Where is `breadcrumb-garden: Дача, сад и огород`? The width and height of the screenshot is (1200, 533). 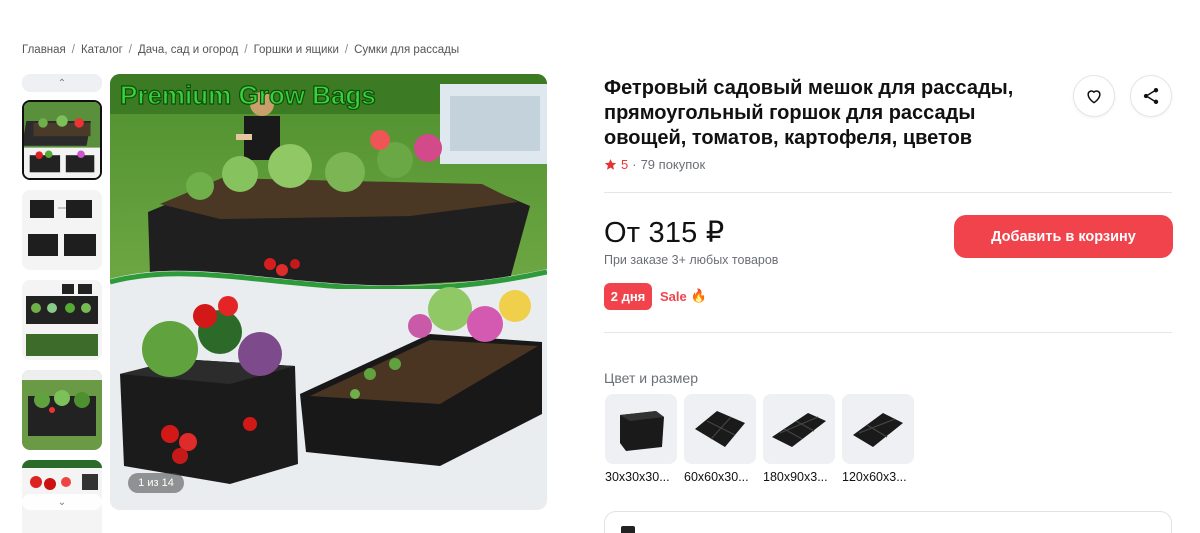
breadcrumb-garden: Дача, сад и огород is located at coordinates (188, 50).